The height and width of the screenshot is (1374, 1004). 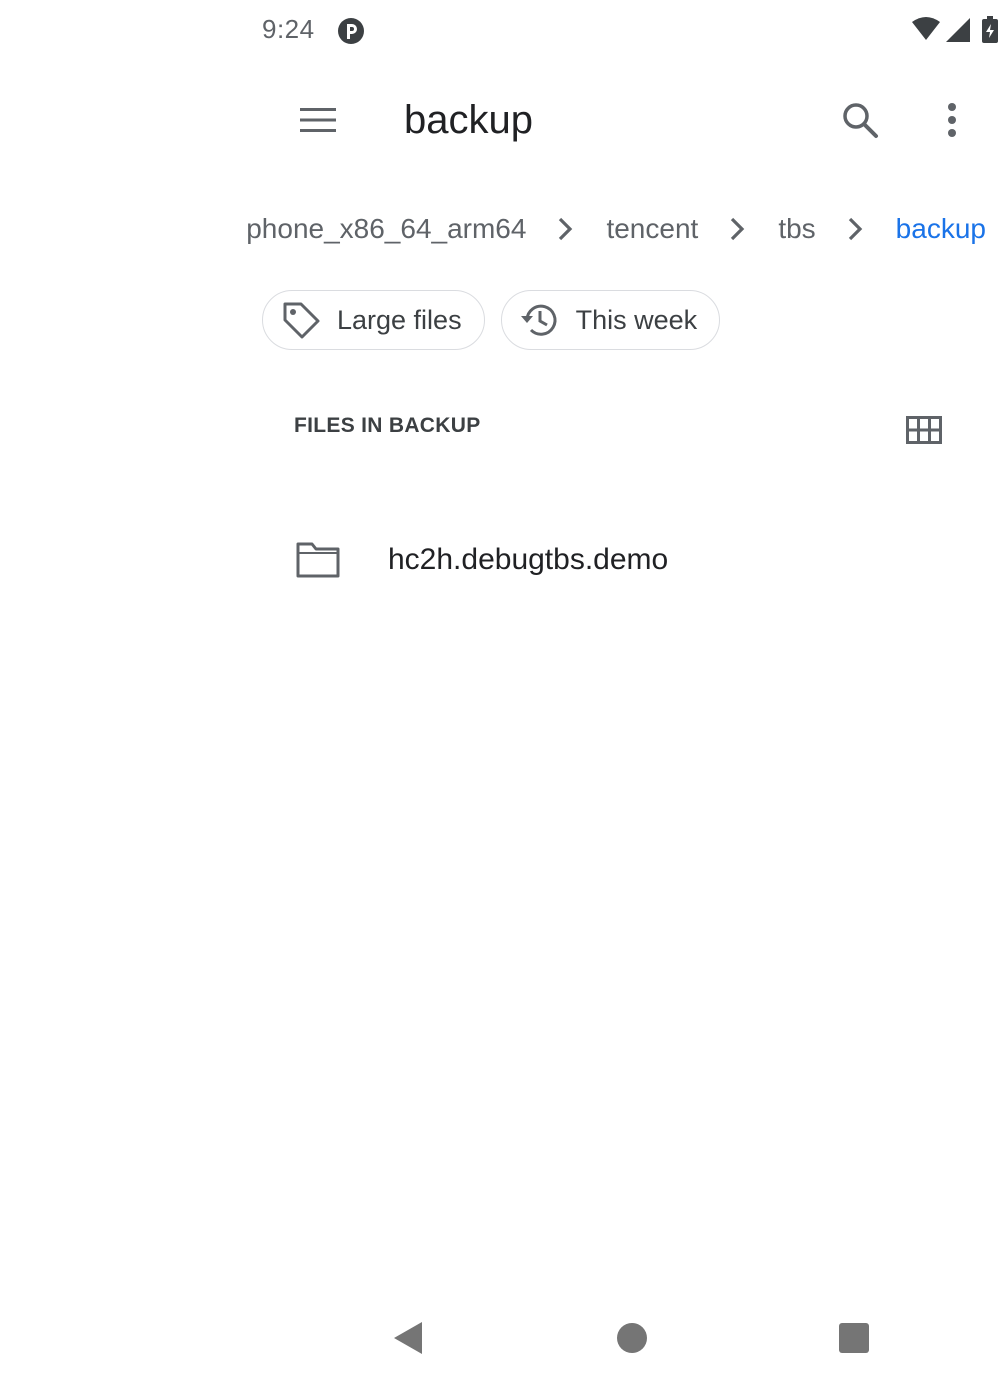 I want to click on status-icons, so click(x=955, y=29).